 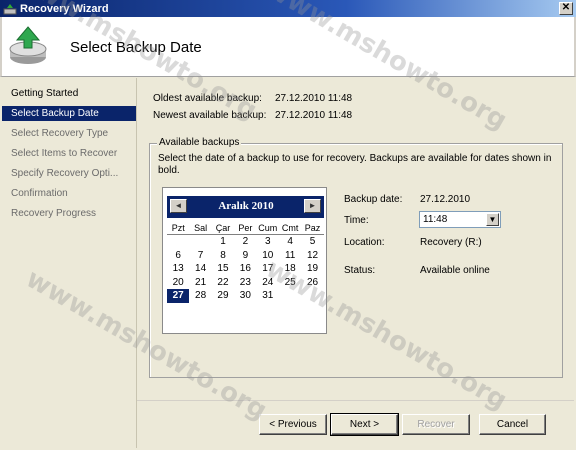 I want to click on backup-date-value: 27.12.2010, so click(x=445, y=199).